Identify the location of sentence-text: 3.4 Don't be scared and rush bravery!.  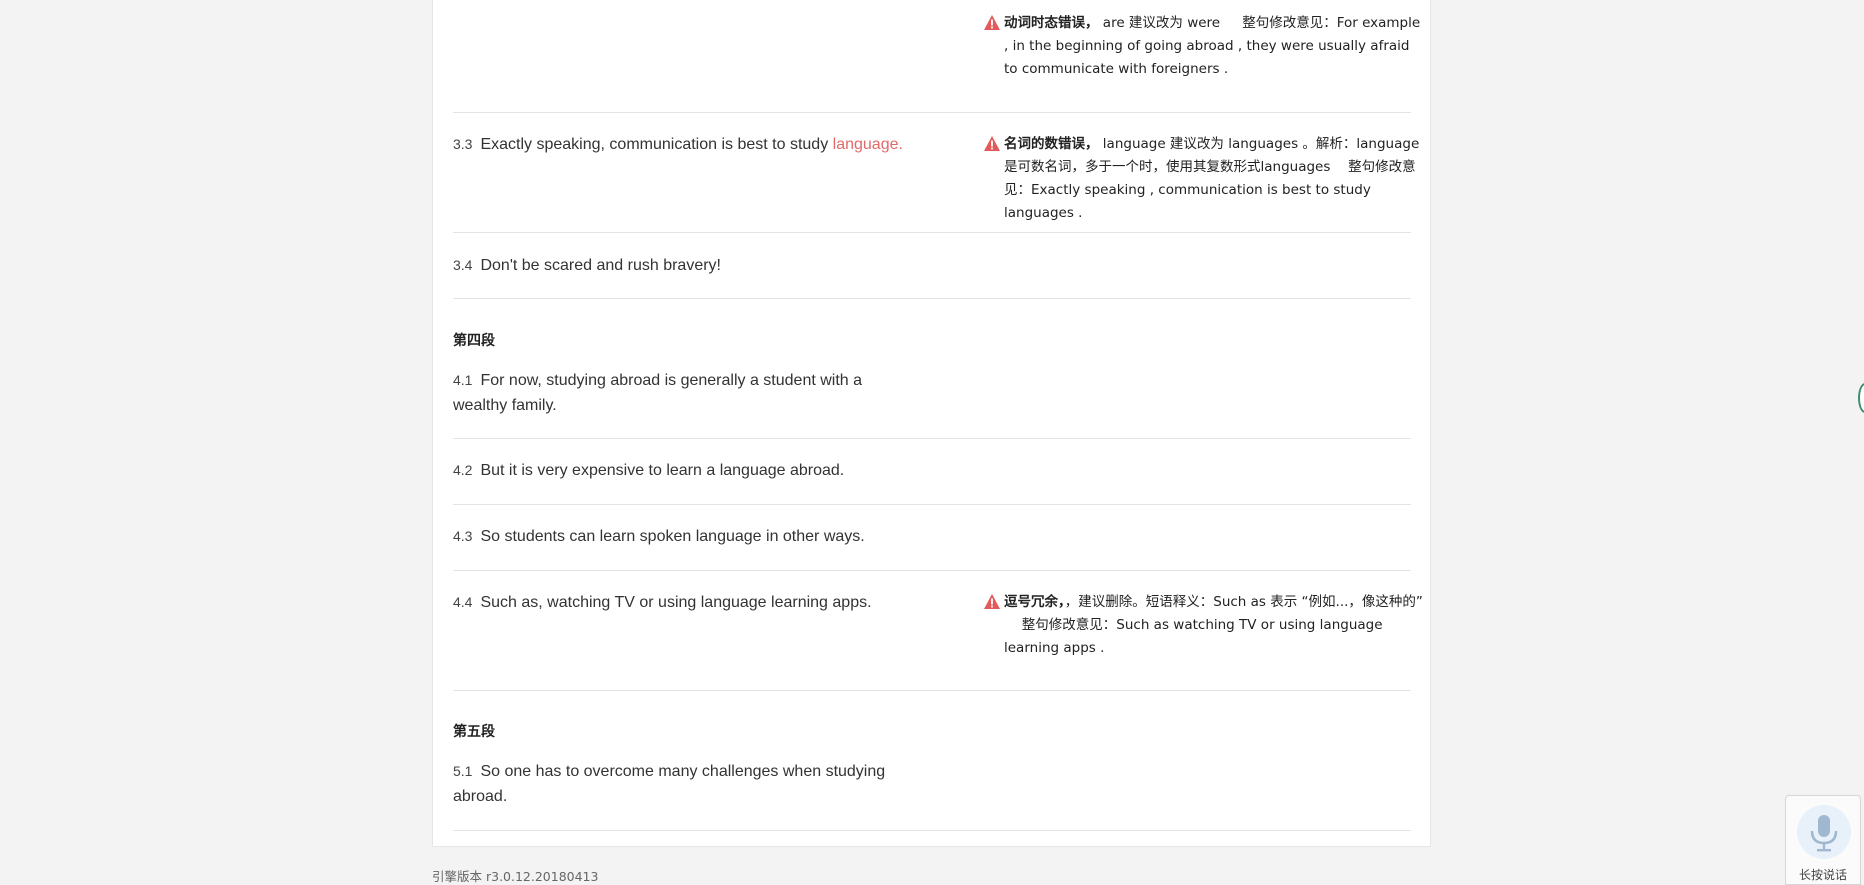
(683, 265).